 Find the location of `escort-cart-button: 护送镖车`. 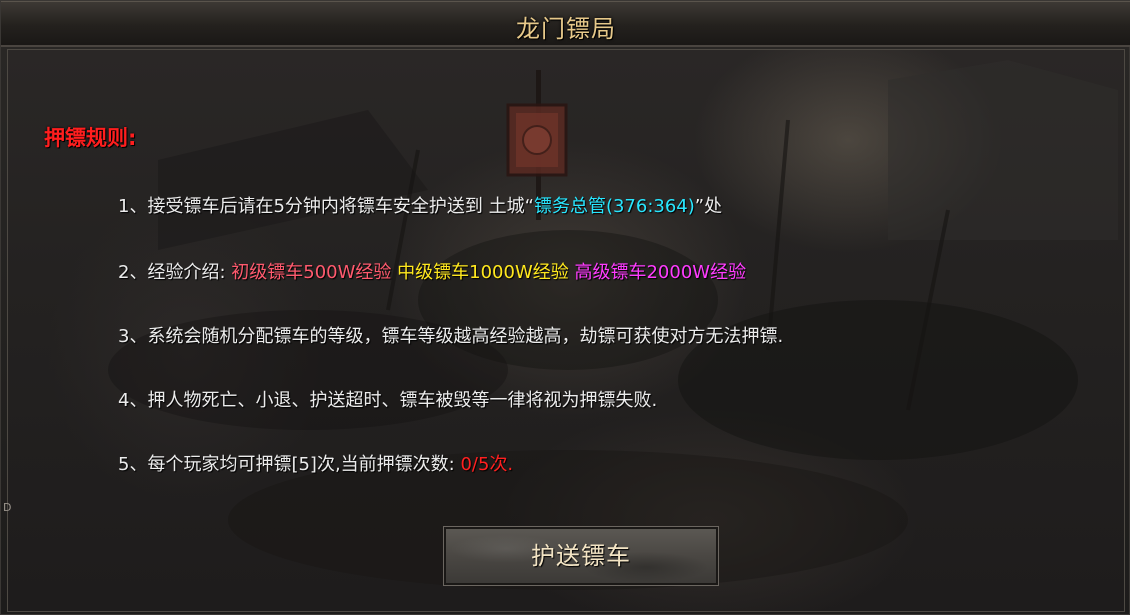

escort-cart-button: 护送镖车 is located at coordinates (581, 556).